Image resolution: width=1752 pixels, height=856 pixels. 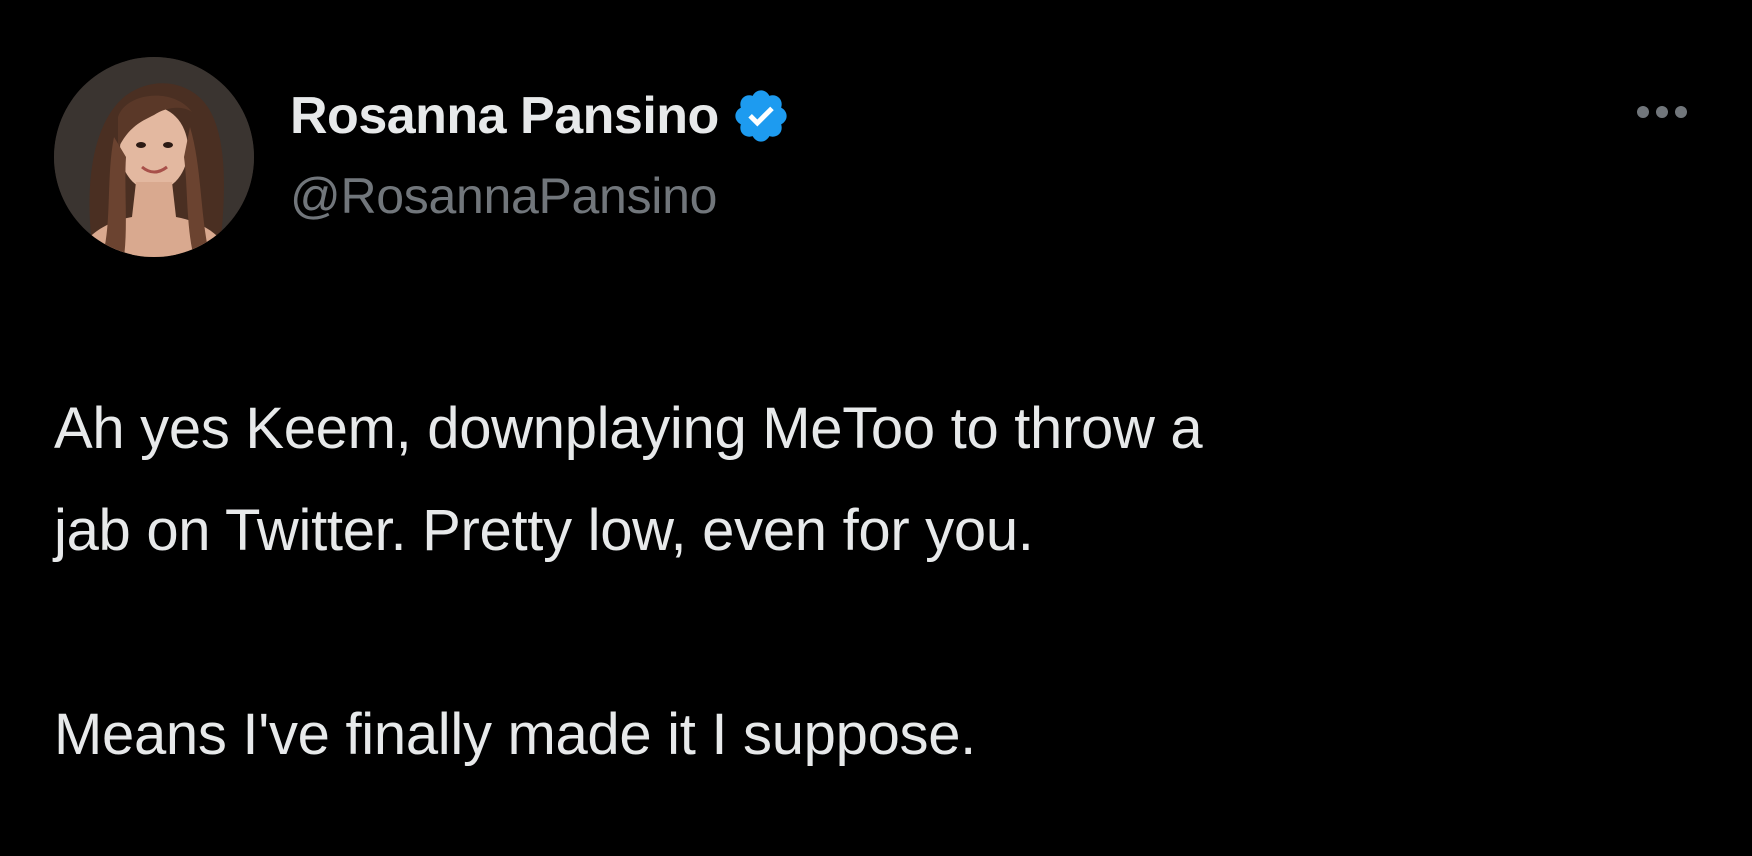 What do you see at coordinates (503, 196) in the screenshot?
I see `author-handle: @RosannaPansino` at bounding box center [503, 196].